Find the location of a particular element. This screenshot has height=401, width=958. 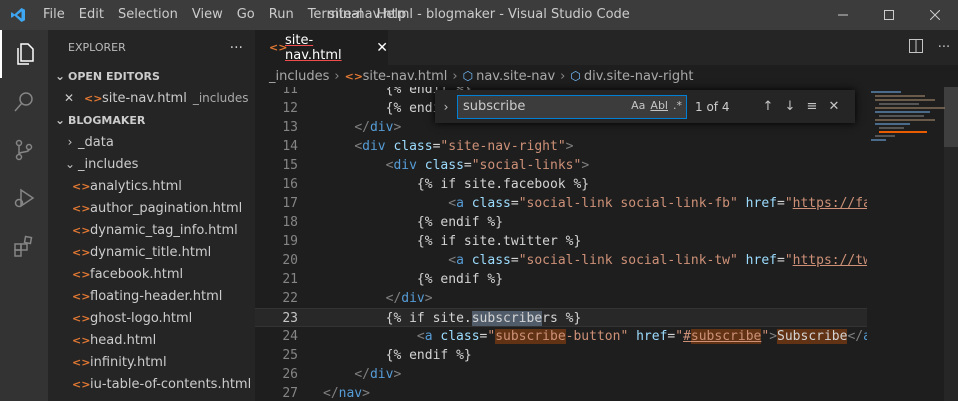

code-line: 27 </nav> is located at coordinates (561, 392).